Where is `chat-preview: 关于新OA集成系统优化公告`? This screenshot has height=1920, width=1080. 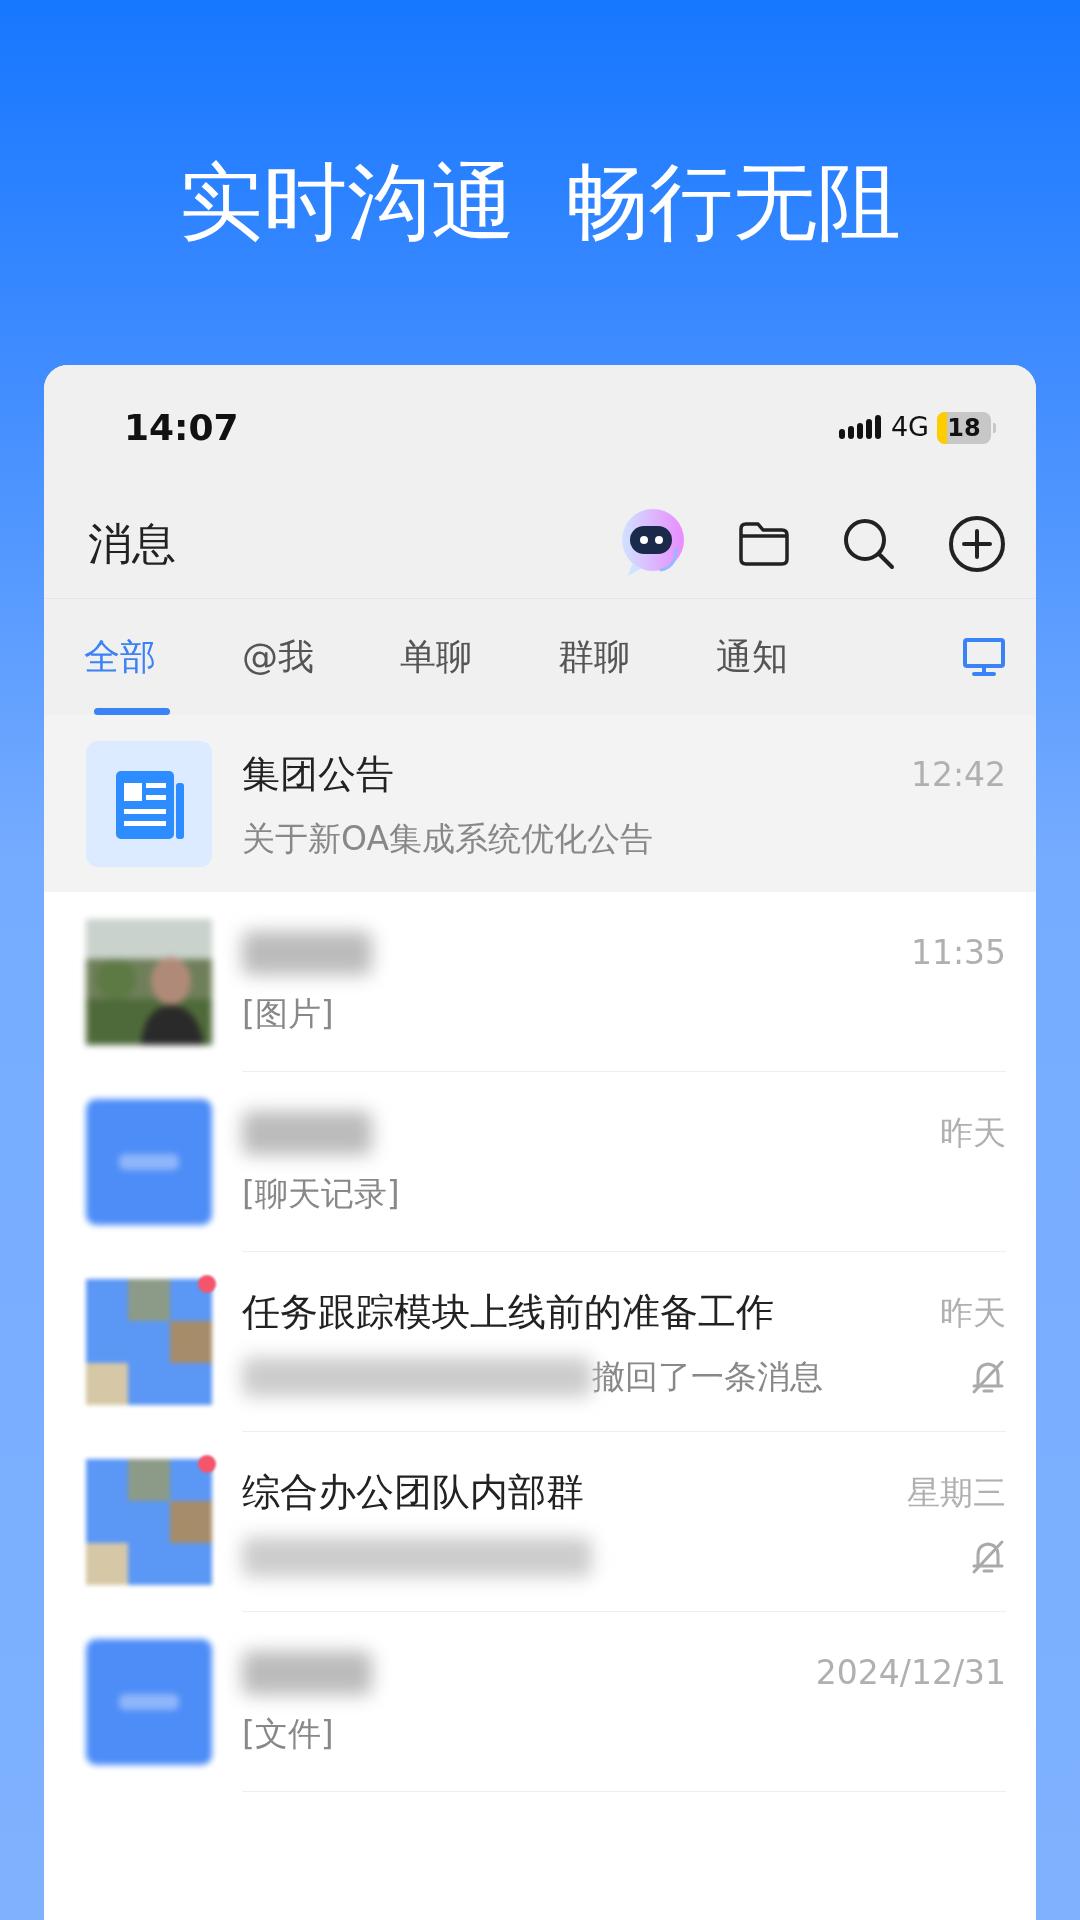
chat-preview: 关于新OA集成系统优化公告 is located at coordinates (447, 839).